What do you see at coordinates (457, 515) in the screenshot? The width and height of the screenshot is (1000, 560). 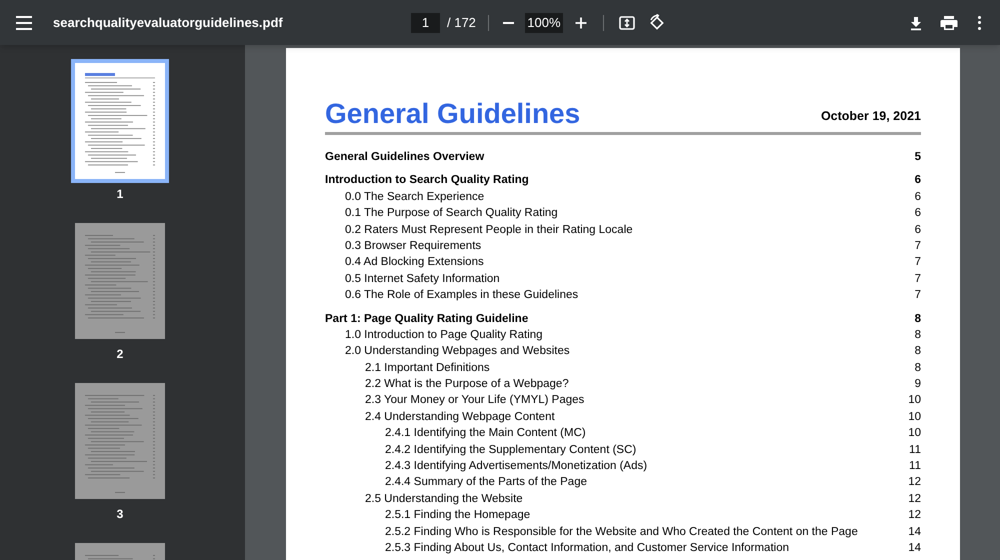 I see `toc-entry: 2.5.1 Finding the Homepage` at bounding box center [457, 515].